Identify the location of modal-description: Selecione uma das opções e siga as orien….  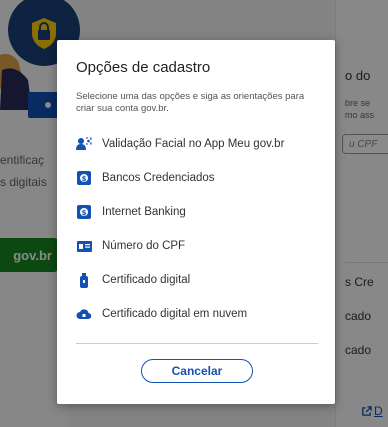
(190, 102).